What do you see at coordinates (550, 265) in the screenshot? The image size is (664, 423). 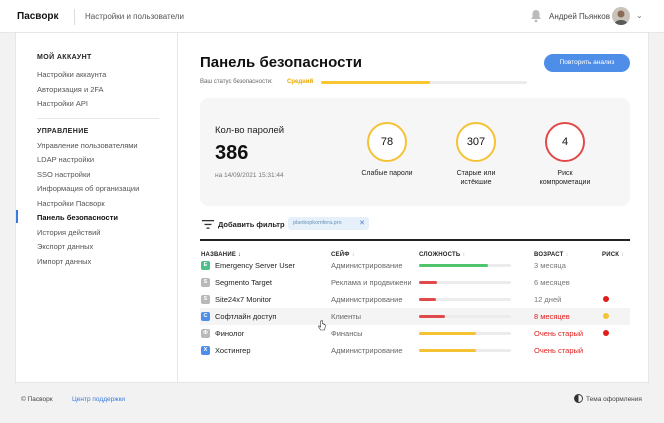 I see `entry-age: 3 месяца` at bounding box center [550, 265].